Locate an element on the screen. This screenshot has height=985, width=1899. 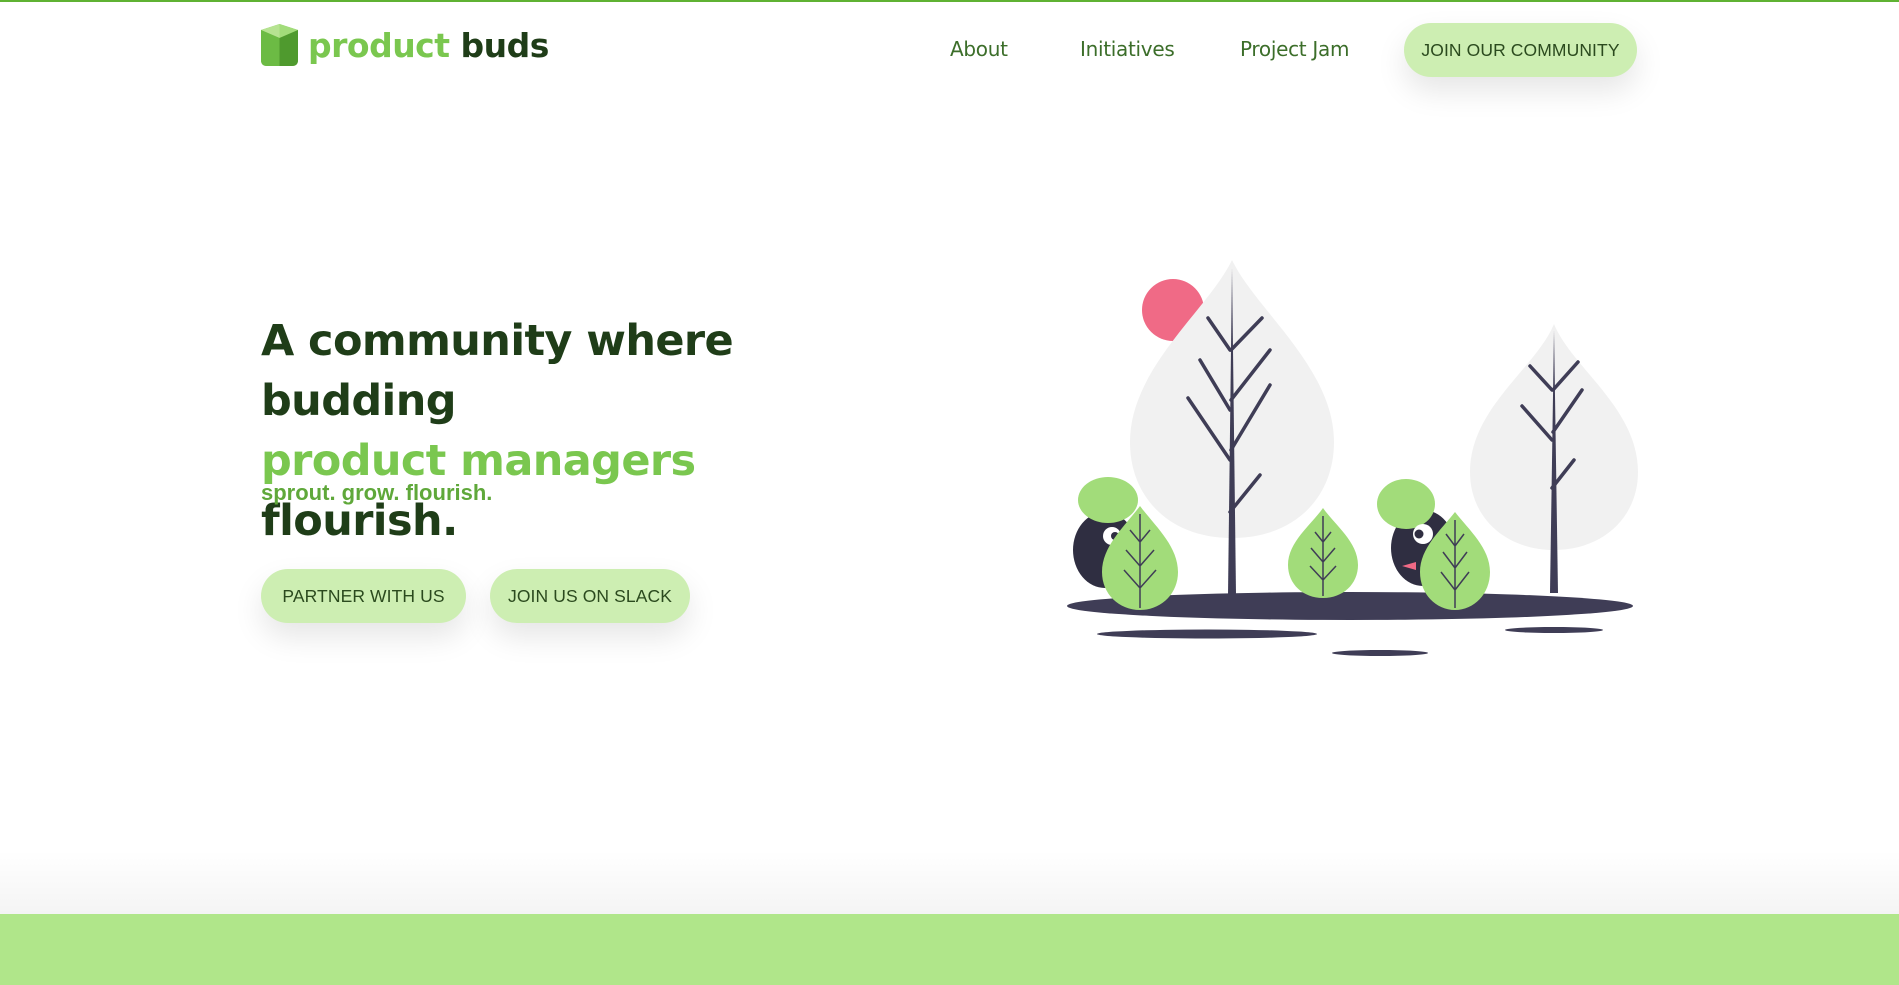
headline-highlight: product managers is located at coordinates (478, 461).